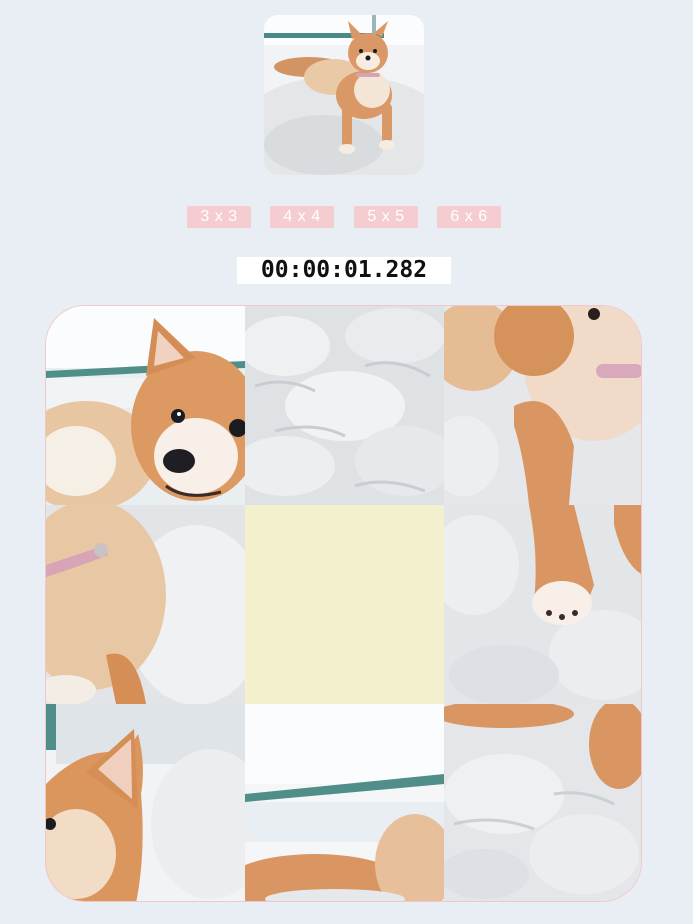 This screenshot has width=693, height=924. I want to click on size-button-5x5: 5 x 5, so click(386, 217).